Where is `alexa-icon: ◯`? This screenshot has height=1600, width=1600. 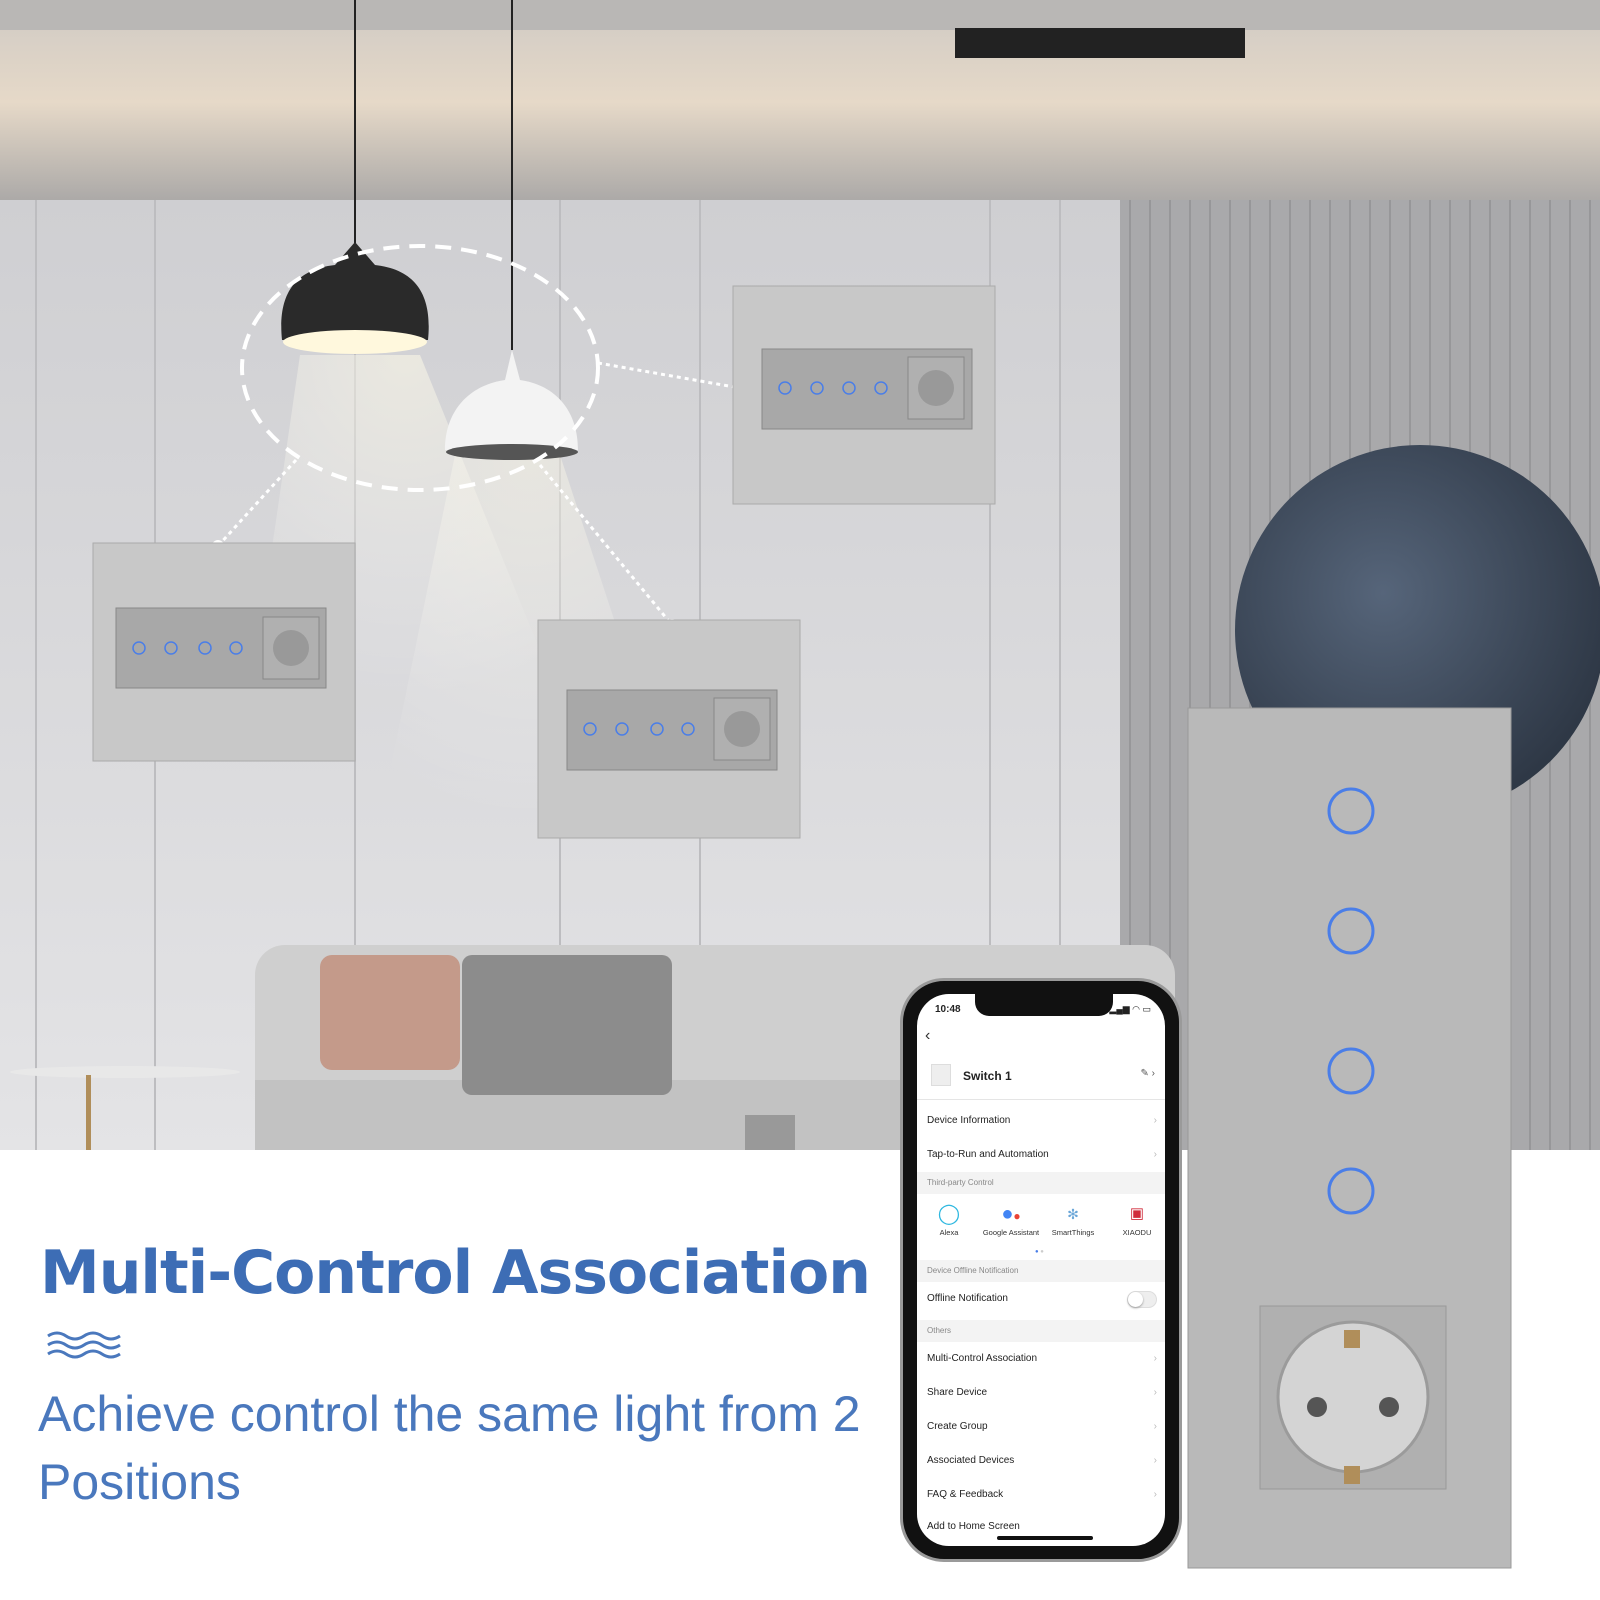
alexa-icon: ◯ is located at coordinates (949, 1214).